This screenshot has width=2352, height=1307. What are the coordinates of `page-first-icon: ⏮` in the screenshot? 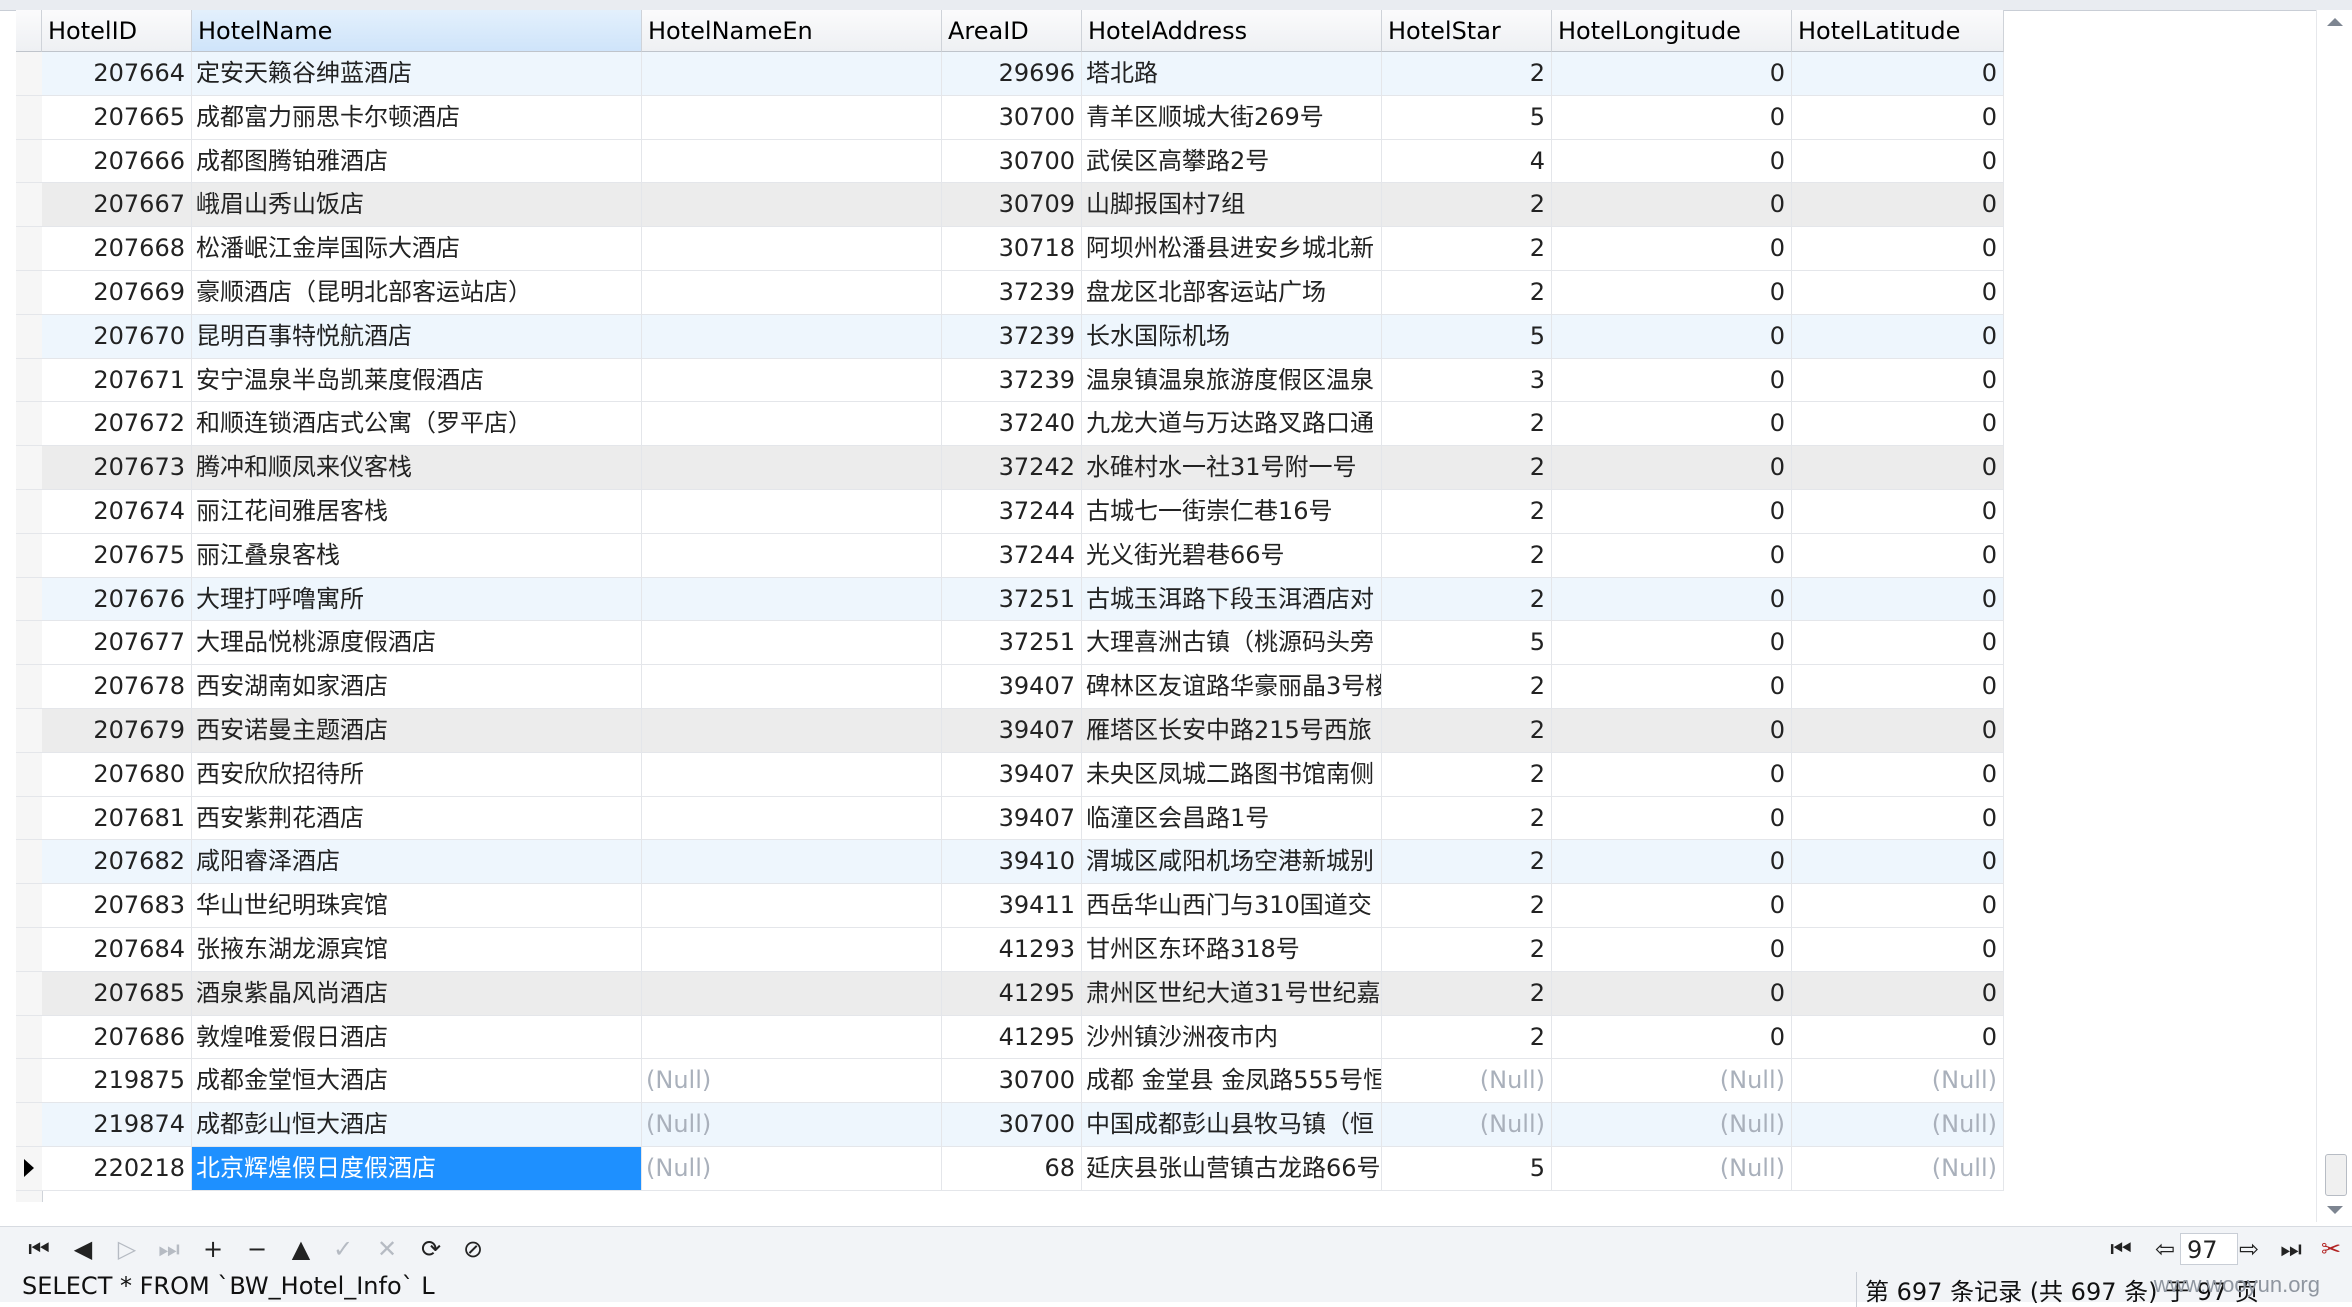 It's located at (2121, 1249).